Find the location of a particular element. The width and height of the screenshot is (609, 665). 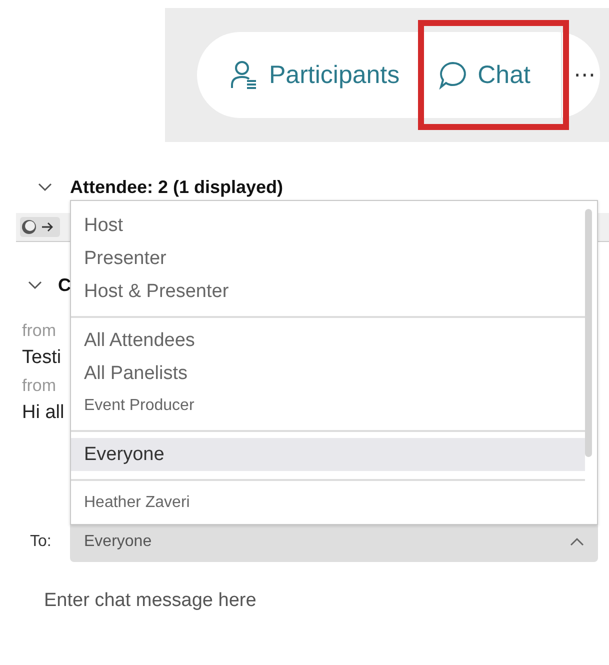

recipient-select: Everyone is located at coordinates (334, 542).